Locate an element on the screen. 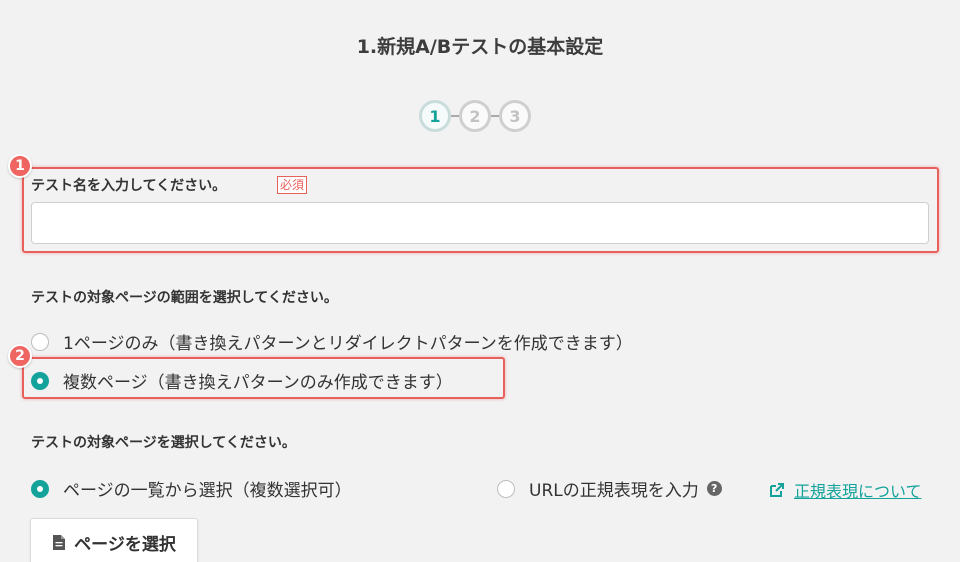 This screenshot has width=960, height=562. select-page-button: ページを選択 is located at coordinates (114, 540).